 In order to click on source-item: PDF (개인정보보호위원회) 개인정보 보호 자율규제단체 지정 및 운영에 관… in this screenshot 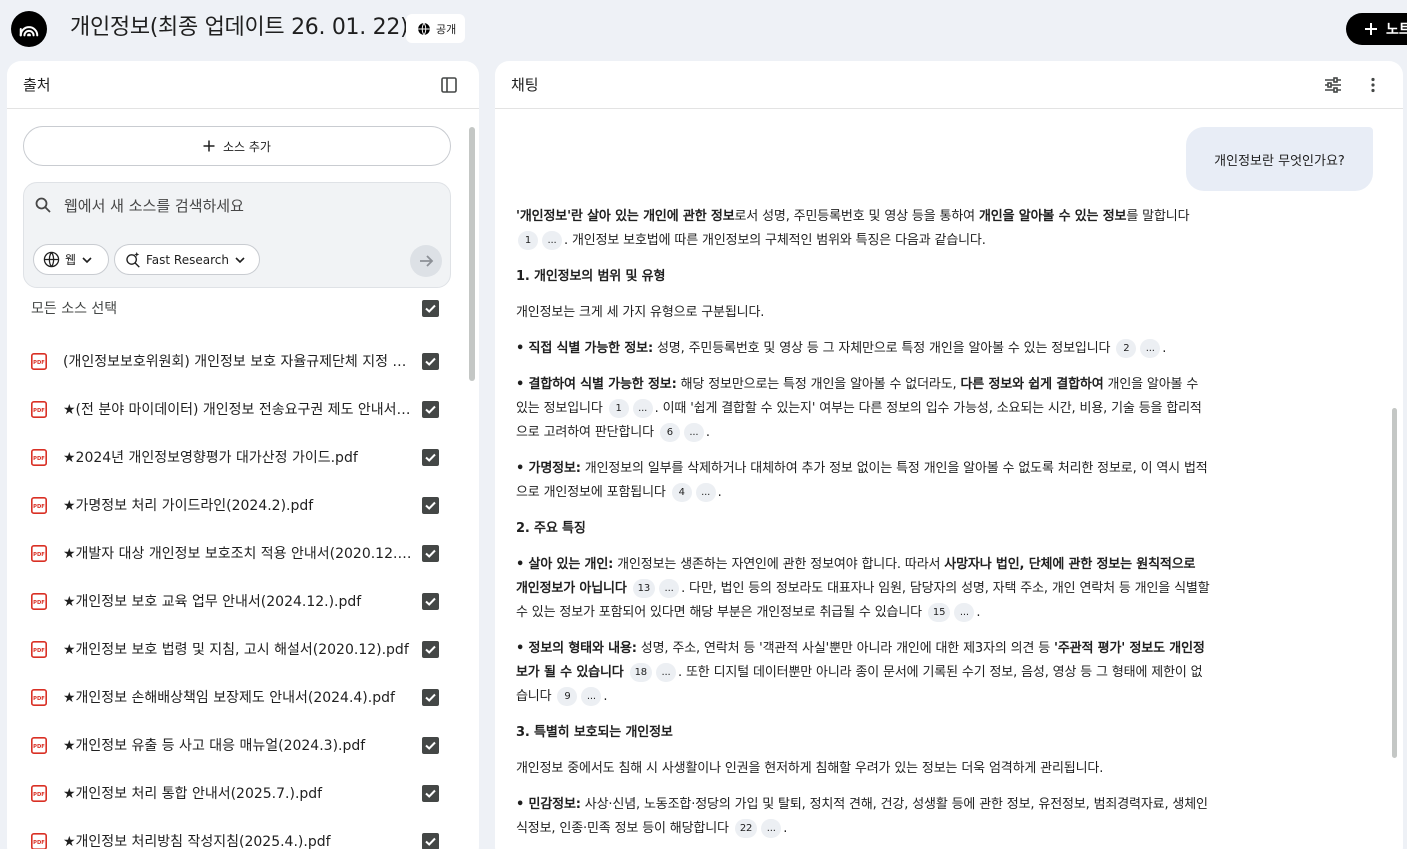, I will do `click(237, 361)`.